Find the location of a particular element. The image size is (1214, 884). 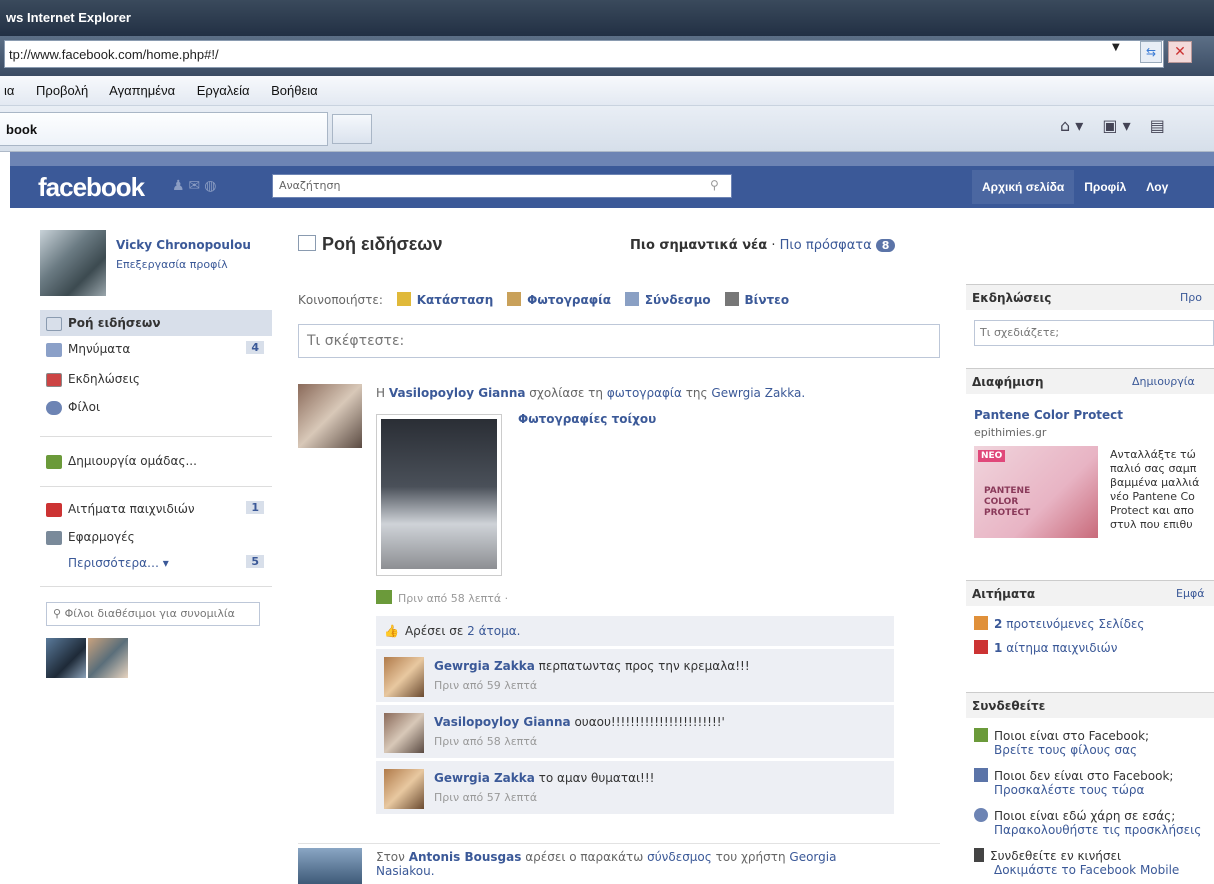

game-requests-icon is located at coordinates (54, 509).